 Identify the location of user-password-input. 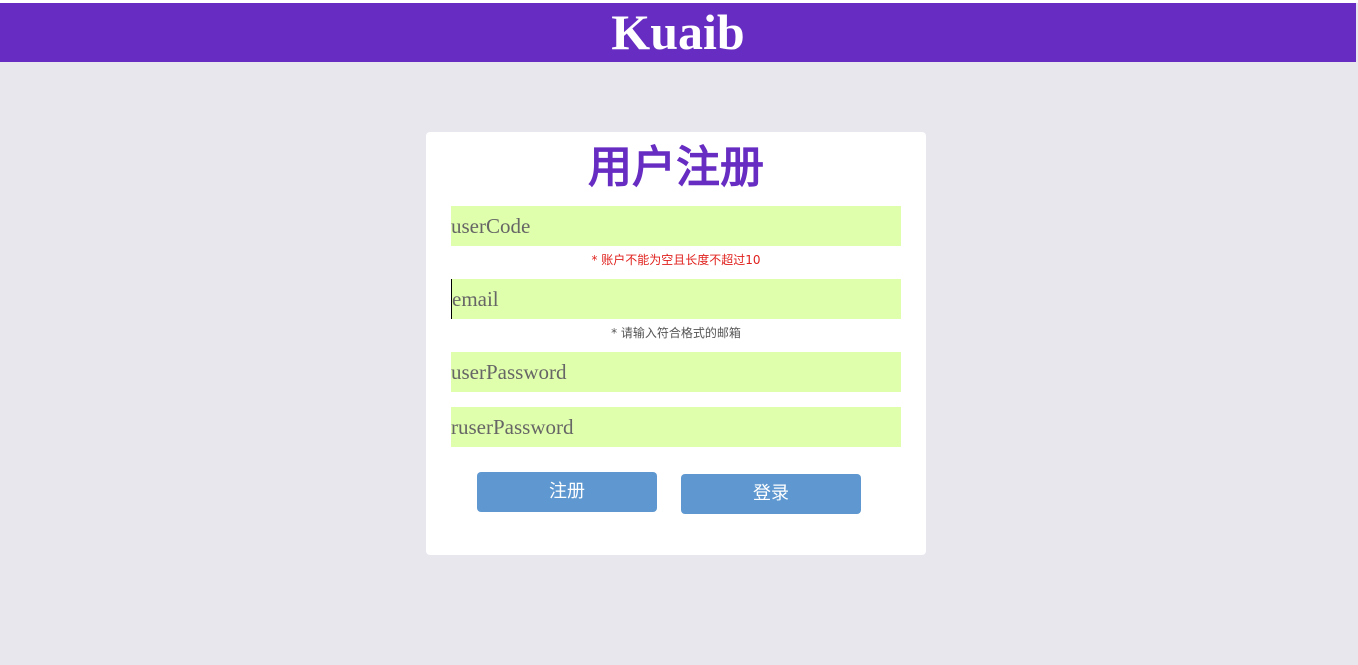
(676, 372).